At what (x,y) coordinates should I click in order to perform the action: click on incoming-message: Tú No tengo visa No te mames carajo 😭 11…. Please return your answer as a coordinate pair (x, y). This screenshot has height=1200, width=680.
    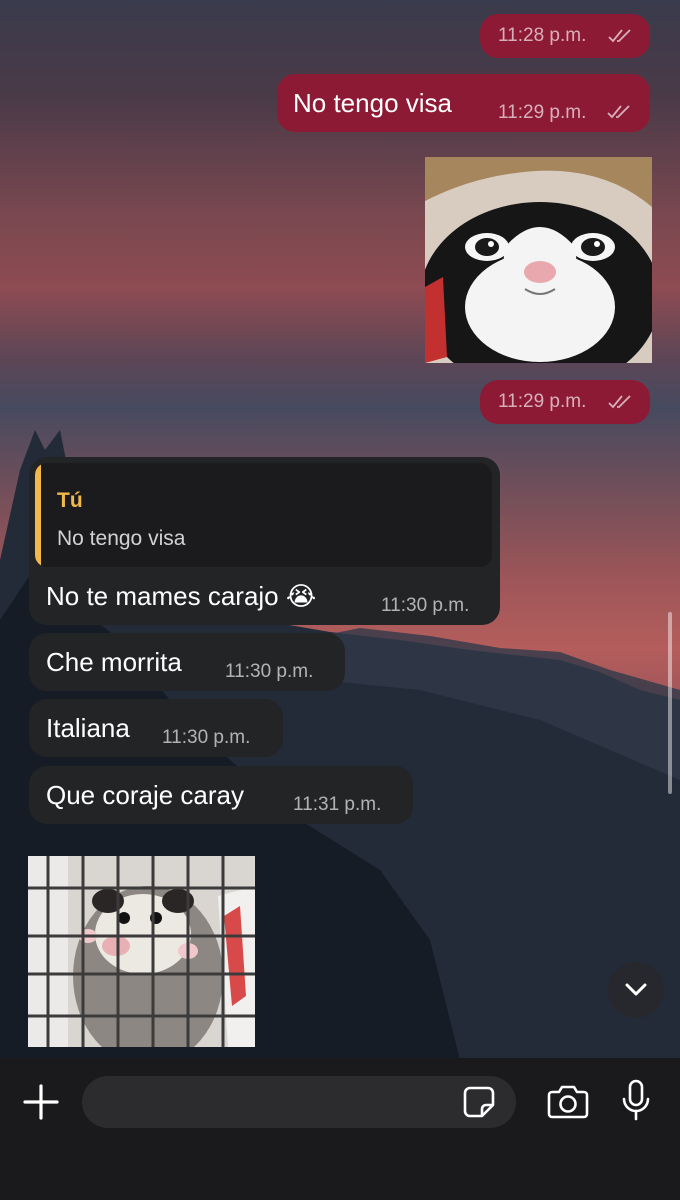
    Looking at the image, I should click on (264, 541).